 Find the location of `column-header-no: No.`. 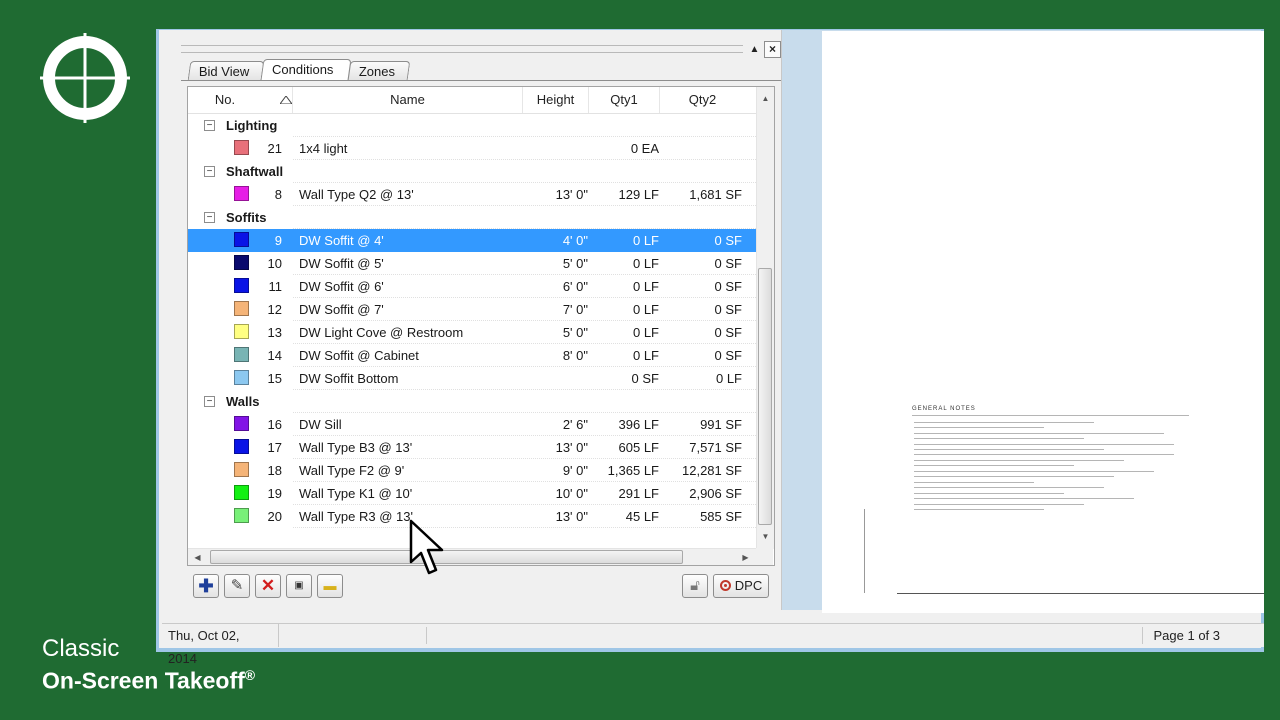

column-header-no: No. is located at coordinates (240, 100).